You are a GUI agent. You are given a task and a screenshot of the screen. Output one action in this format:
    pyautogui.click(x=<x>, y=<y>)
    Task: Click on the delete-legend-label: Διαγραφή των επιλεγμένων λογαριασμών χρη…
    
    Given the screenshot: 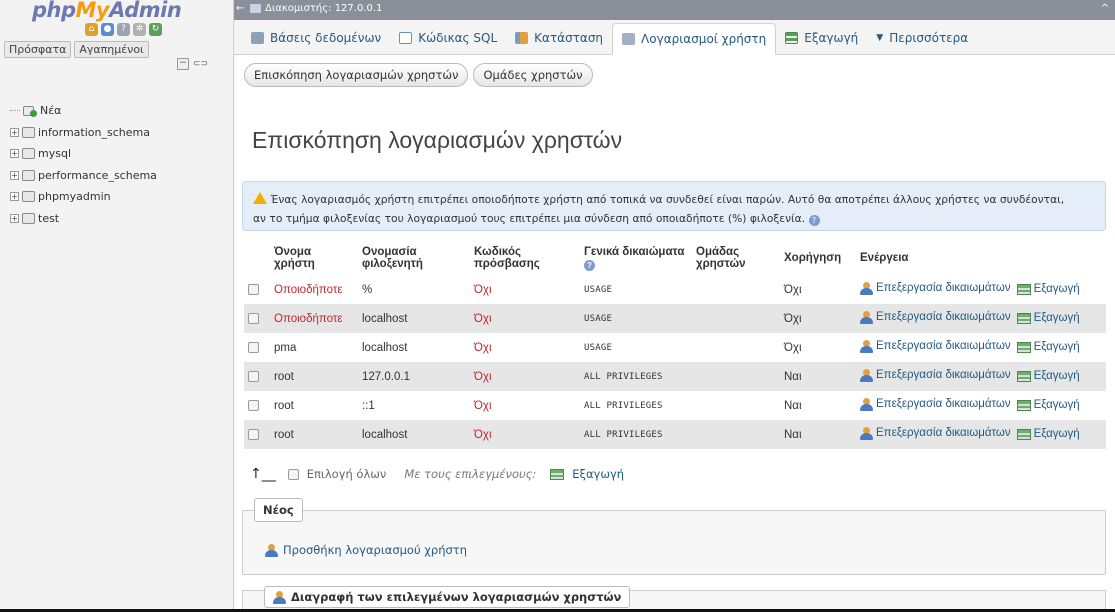 What is the action you would take?
    pyautogui.click(x=456, y=597)
    